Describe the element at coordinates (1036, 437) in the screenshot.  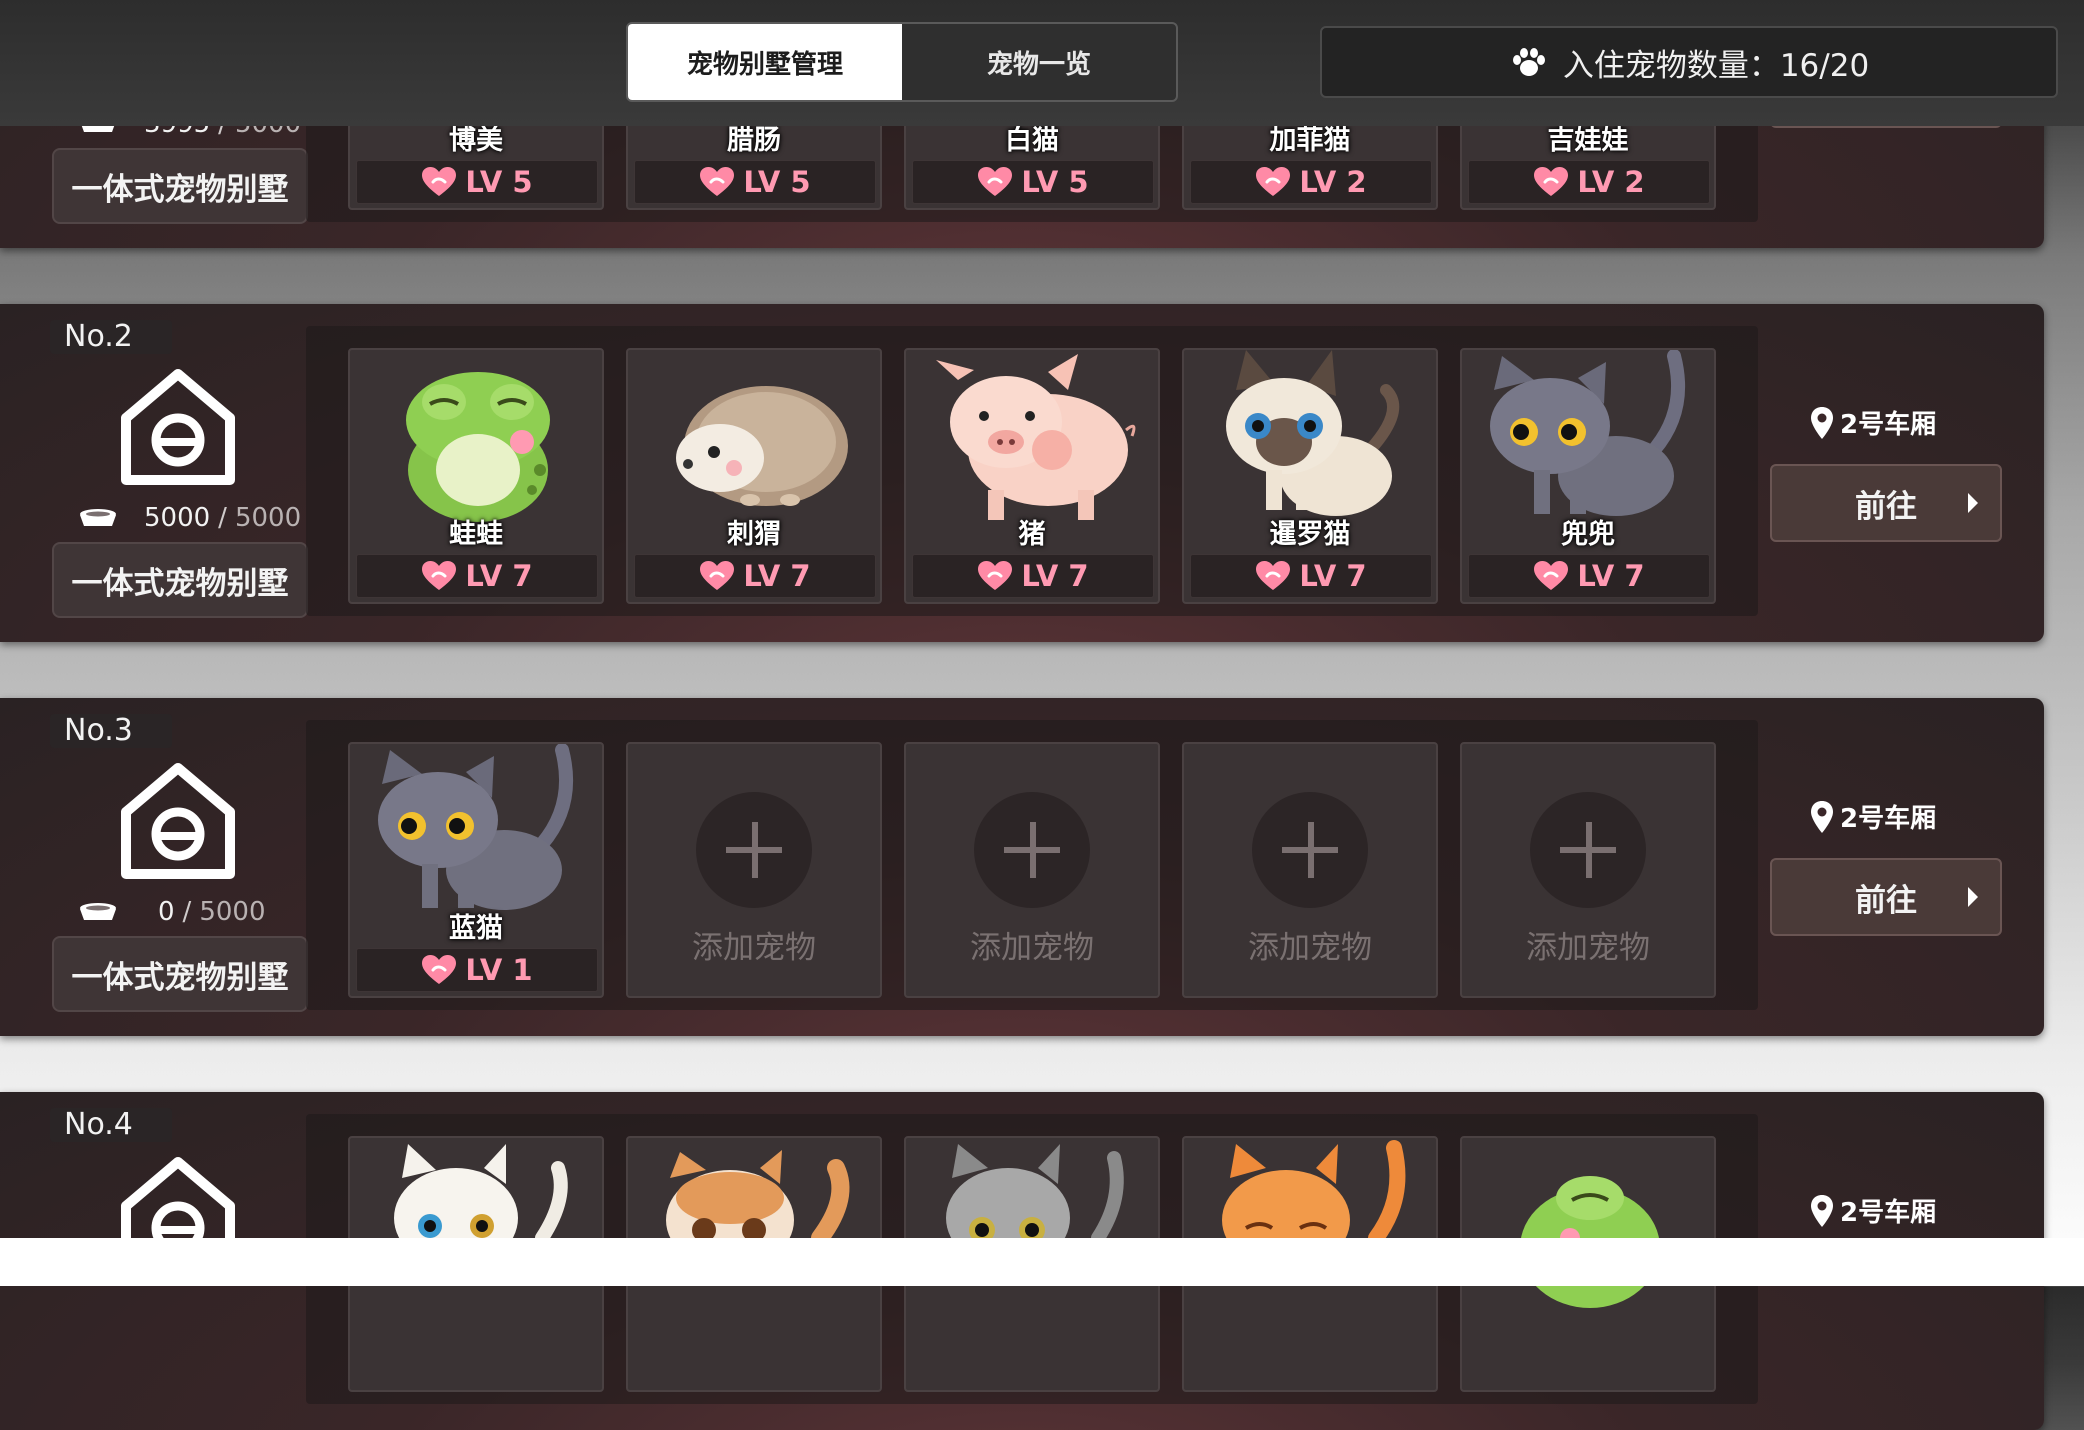
I see `pig-icon` at that location.